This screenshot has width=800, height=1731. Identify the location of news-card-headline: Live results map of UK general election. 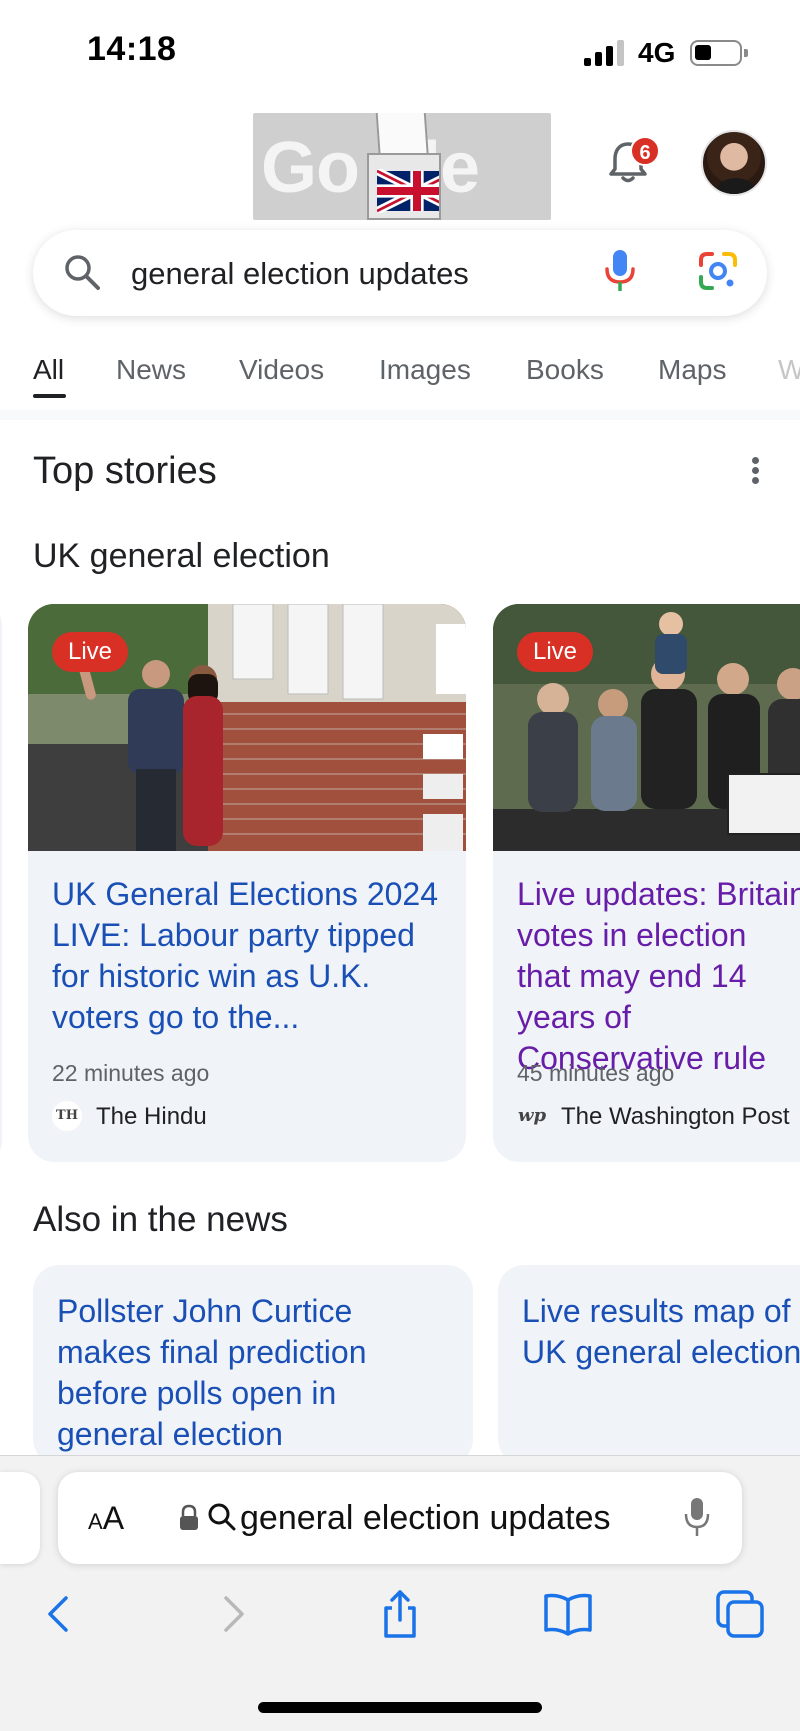
(661, 1332).